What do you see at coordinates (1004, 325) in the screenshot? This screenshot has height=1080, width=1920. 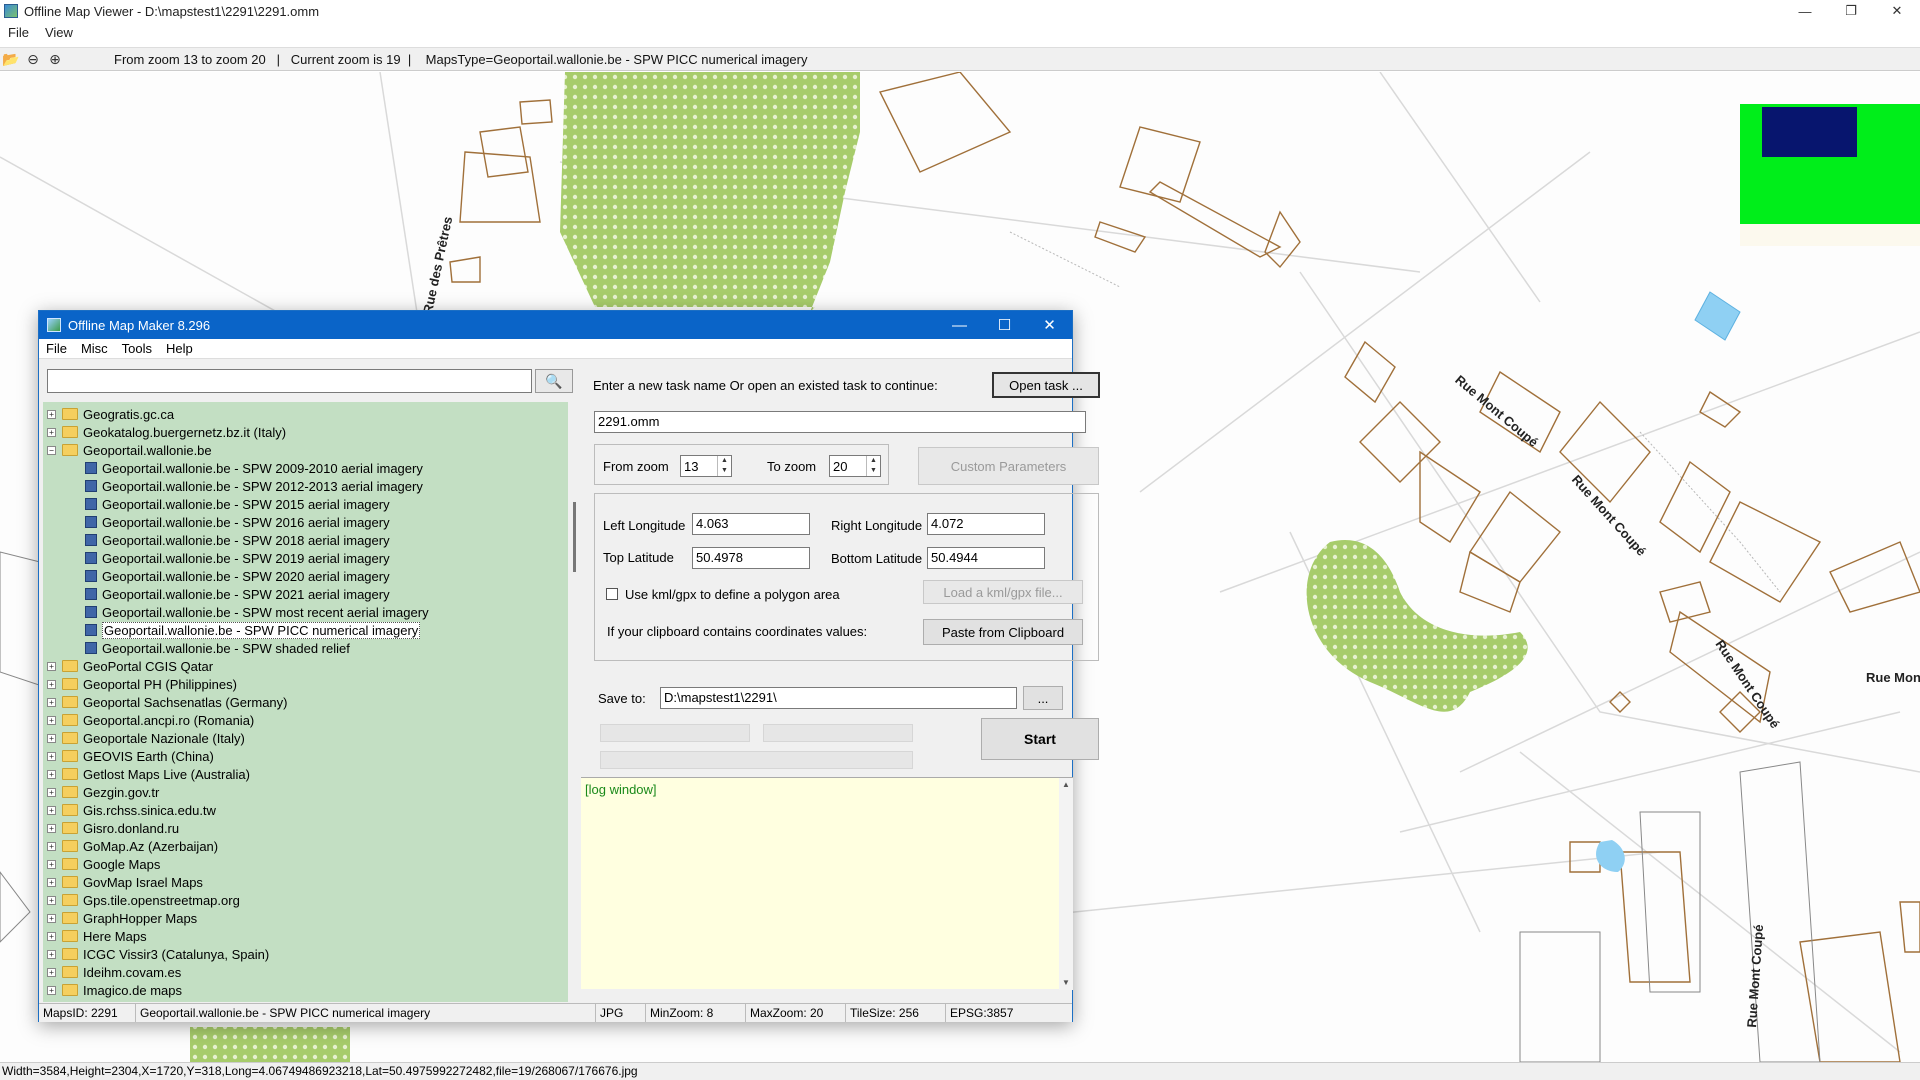 I see `maximize-icon: ☐` at bounding box center [1004, 325].